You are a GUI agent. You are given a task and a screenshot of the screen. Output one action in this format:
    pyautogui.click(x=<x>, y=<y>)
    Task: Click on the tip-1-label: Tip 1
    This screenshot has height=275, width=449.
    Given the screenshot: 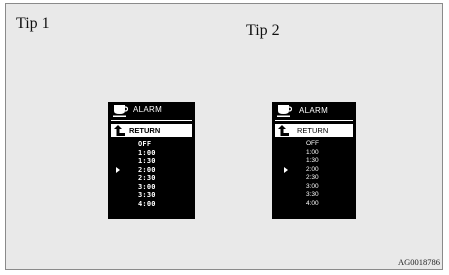 What is the action you would take?
    pyautogui.click(x=33, y=23)
    